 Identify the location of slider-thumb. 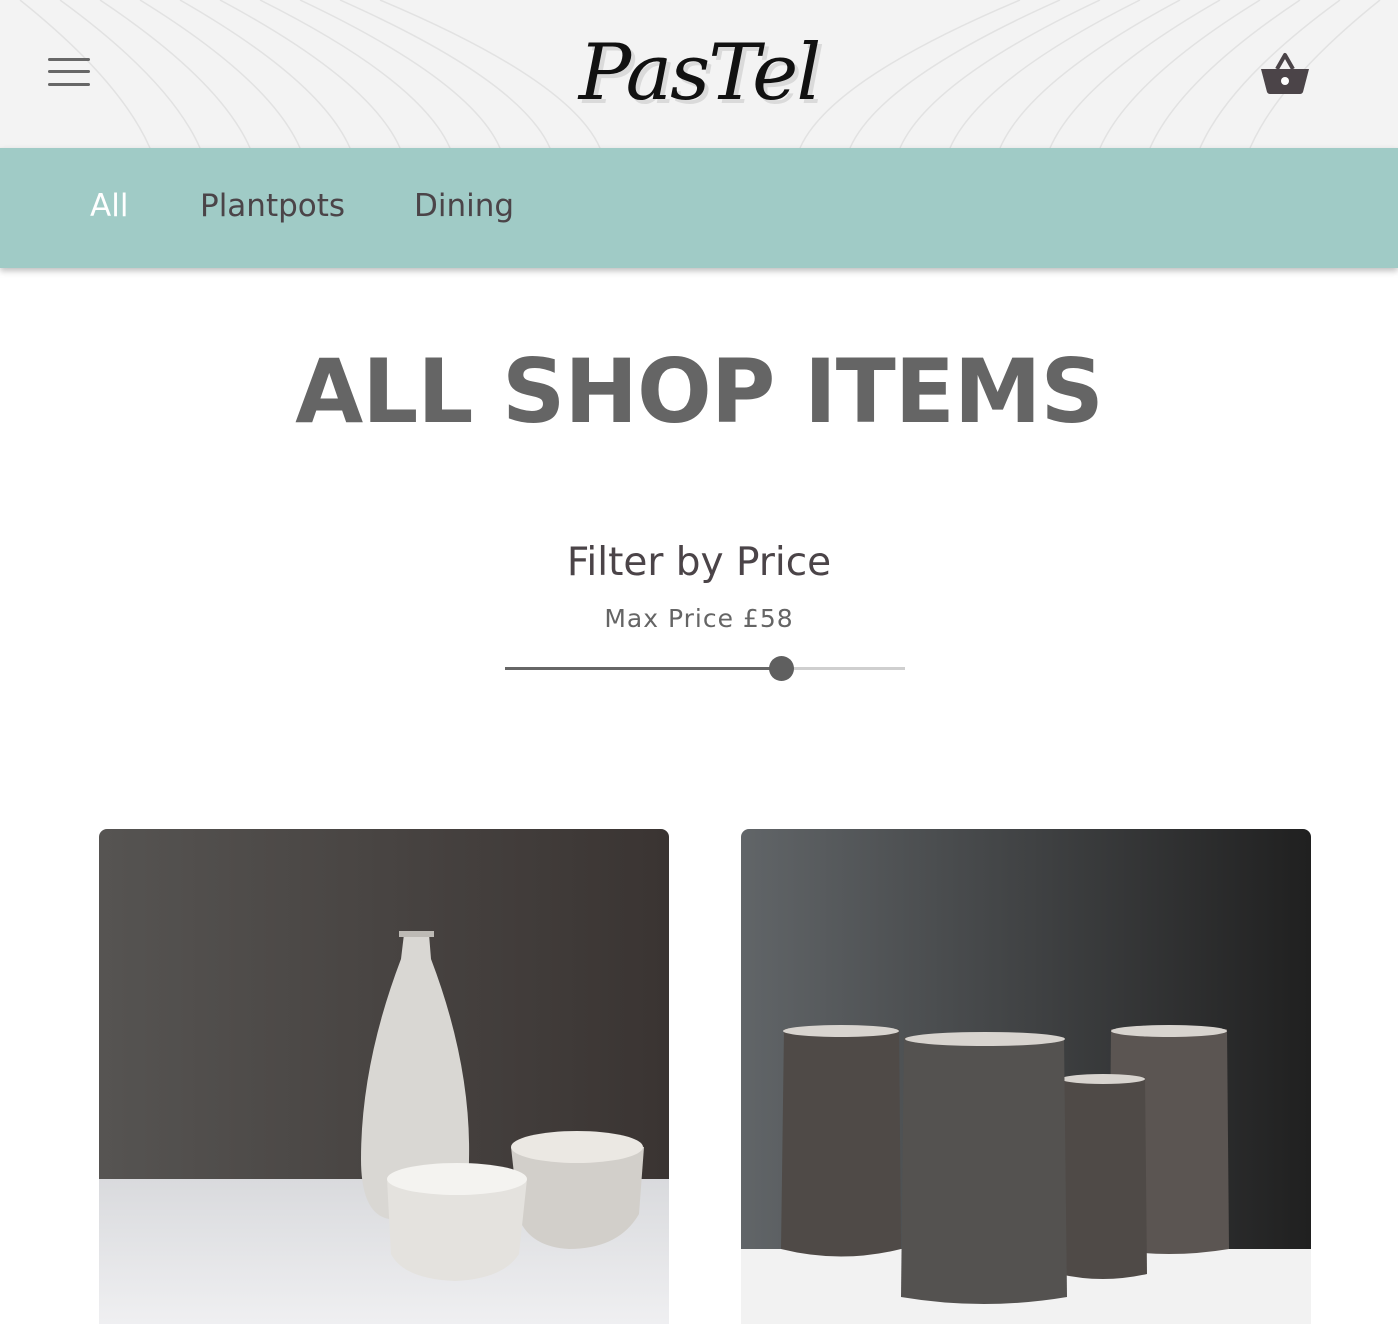
(781, 668).